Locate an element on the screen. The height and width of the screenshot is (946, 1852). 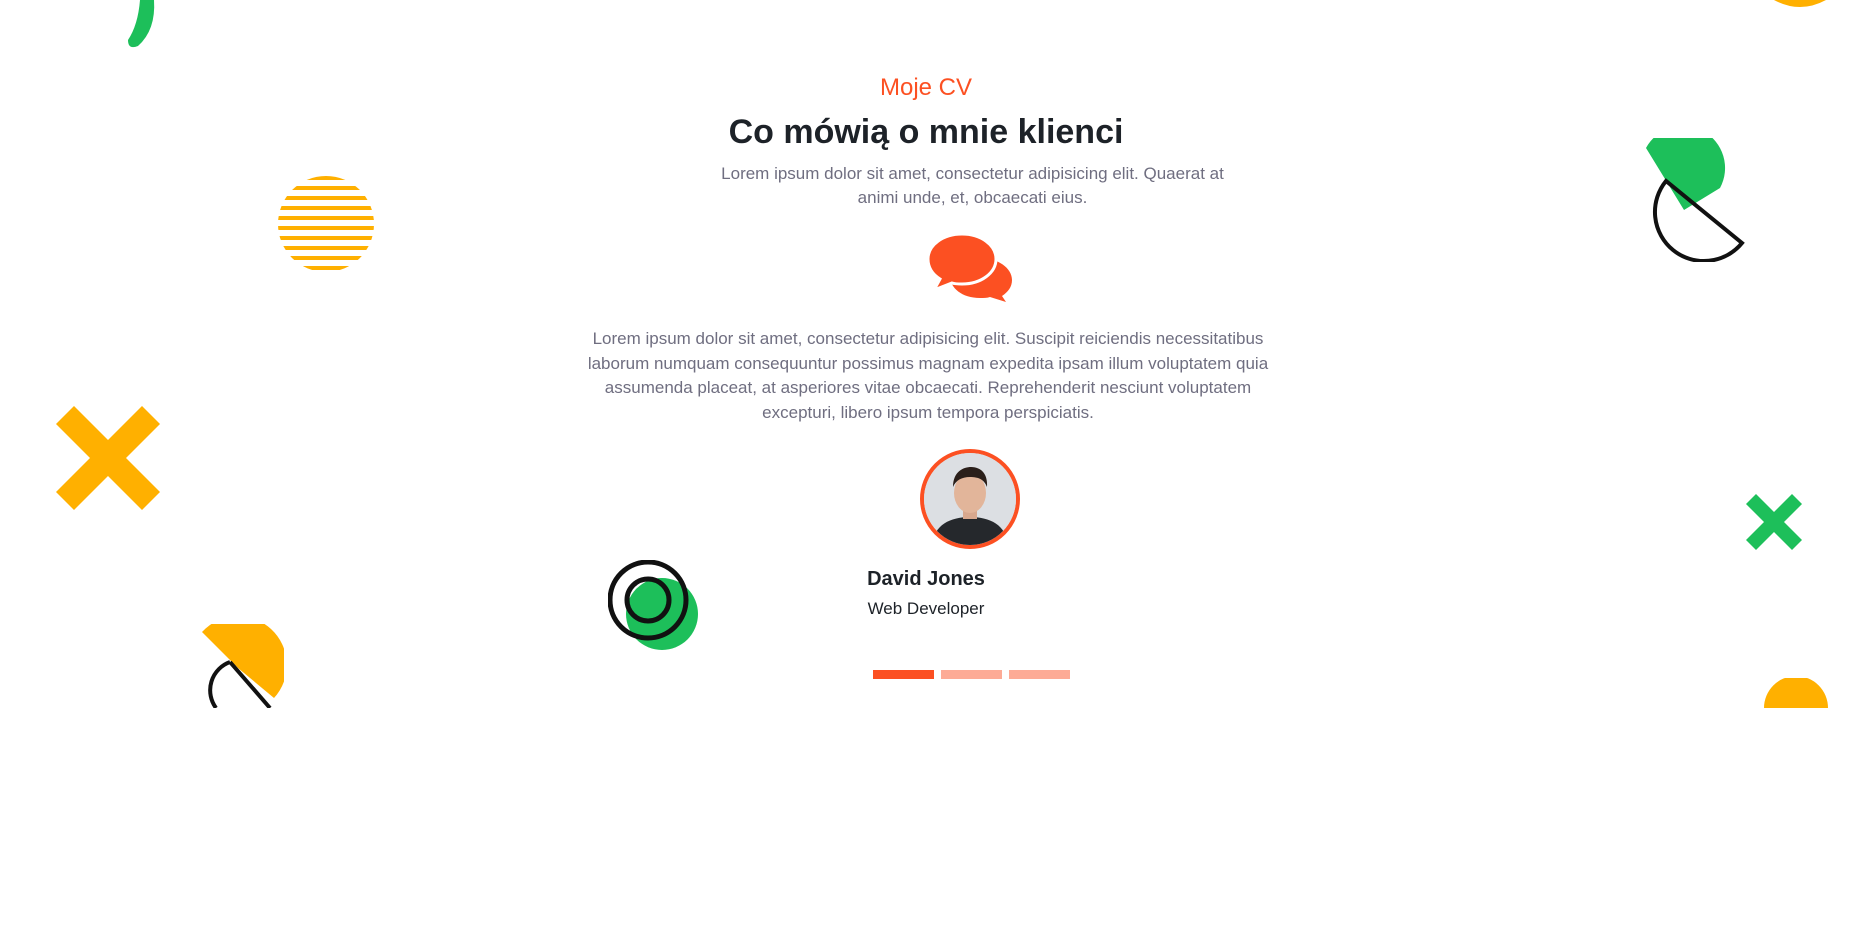
striped-globe-shape is located at coordinates (326, 223).